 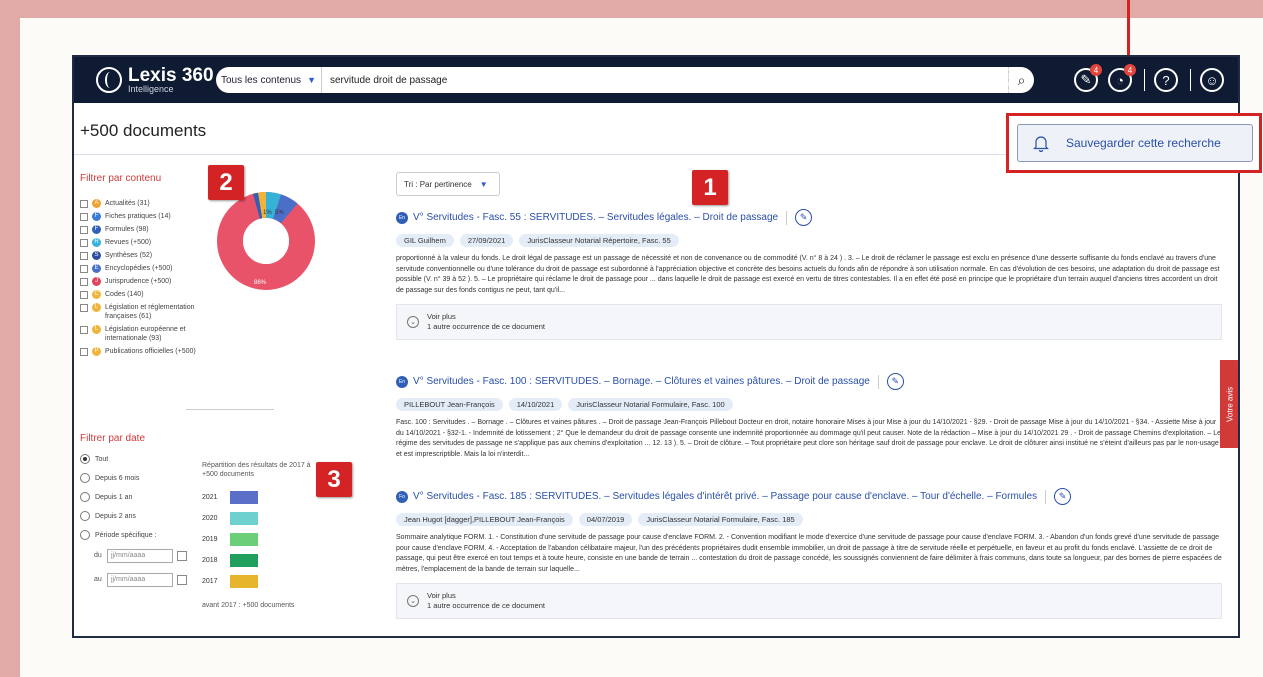 I want to click on date-from-label: du, so click(x=98, y=555).